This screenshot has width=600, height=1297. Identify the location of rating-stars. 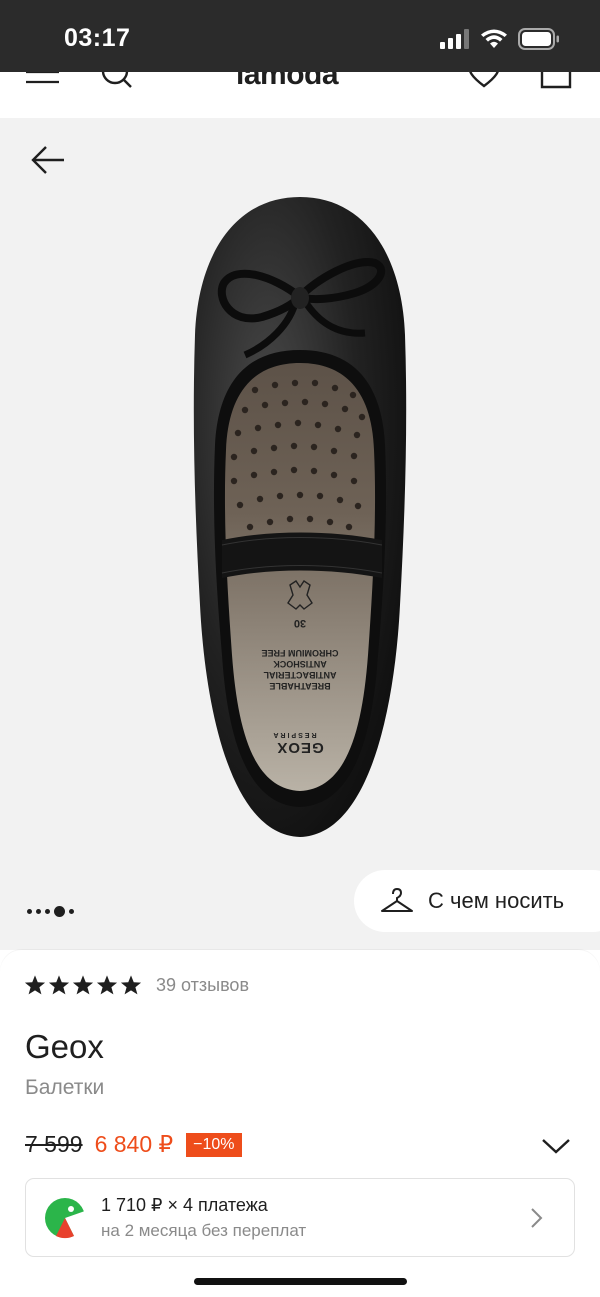
(83, 985).